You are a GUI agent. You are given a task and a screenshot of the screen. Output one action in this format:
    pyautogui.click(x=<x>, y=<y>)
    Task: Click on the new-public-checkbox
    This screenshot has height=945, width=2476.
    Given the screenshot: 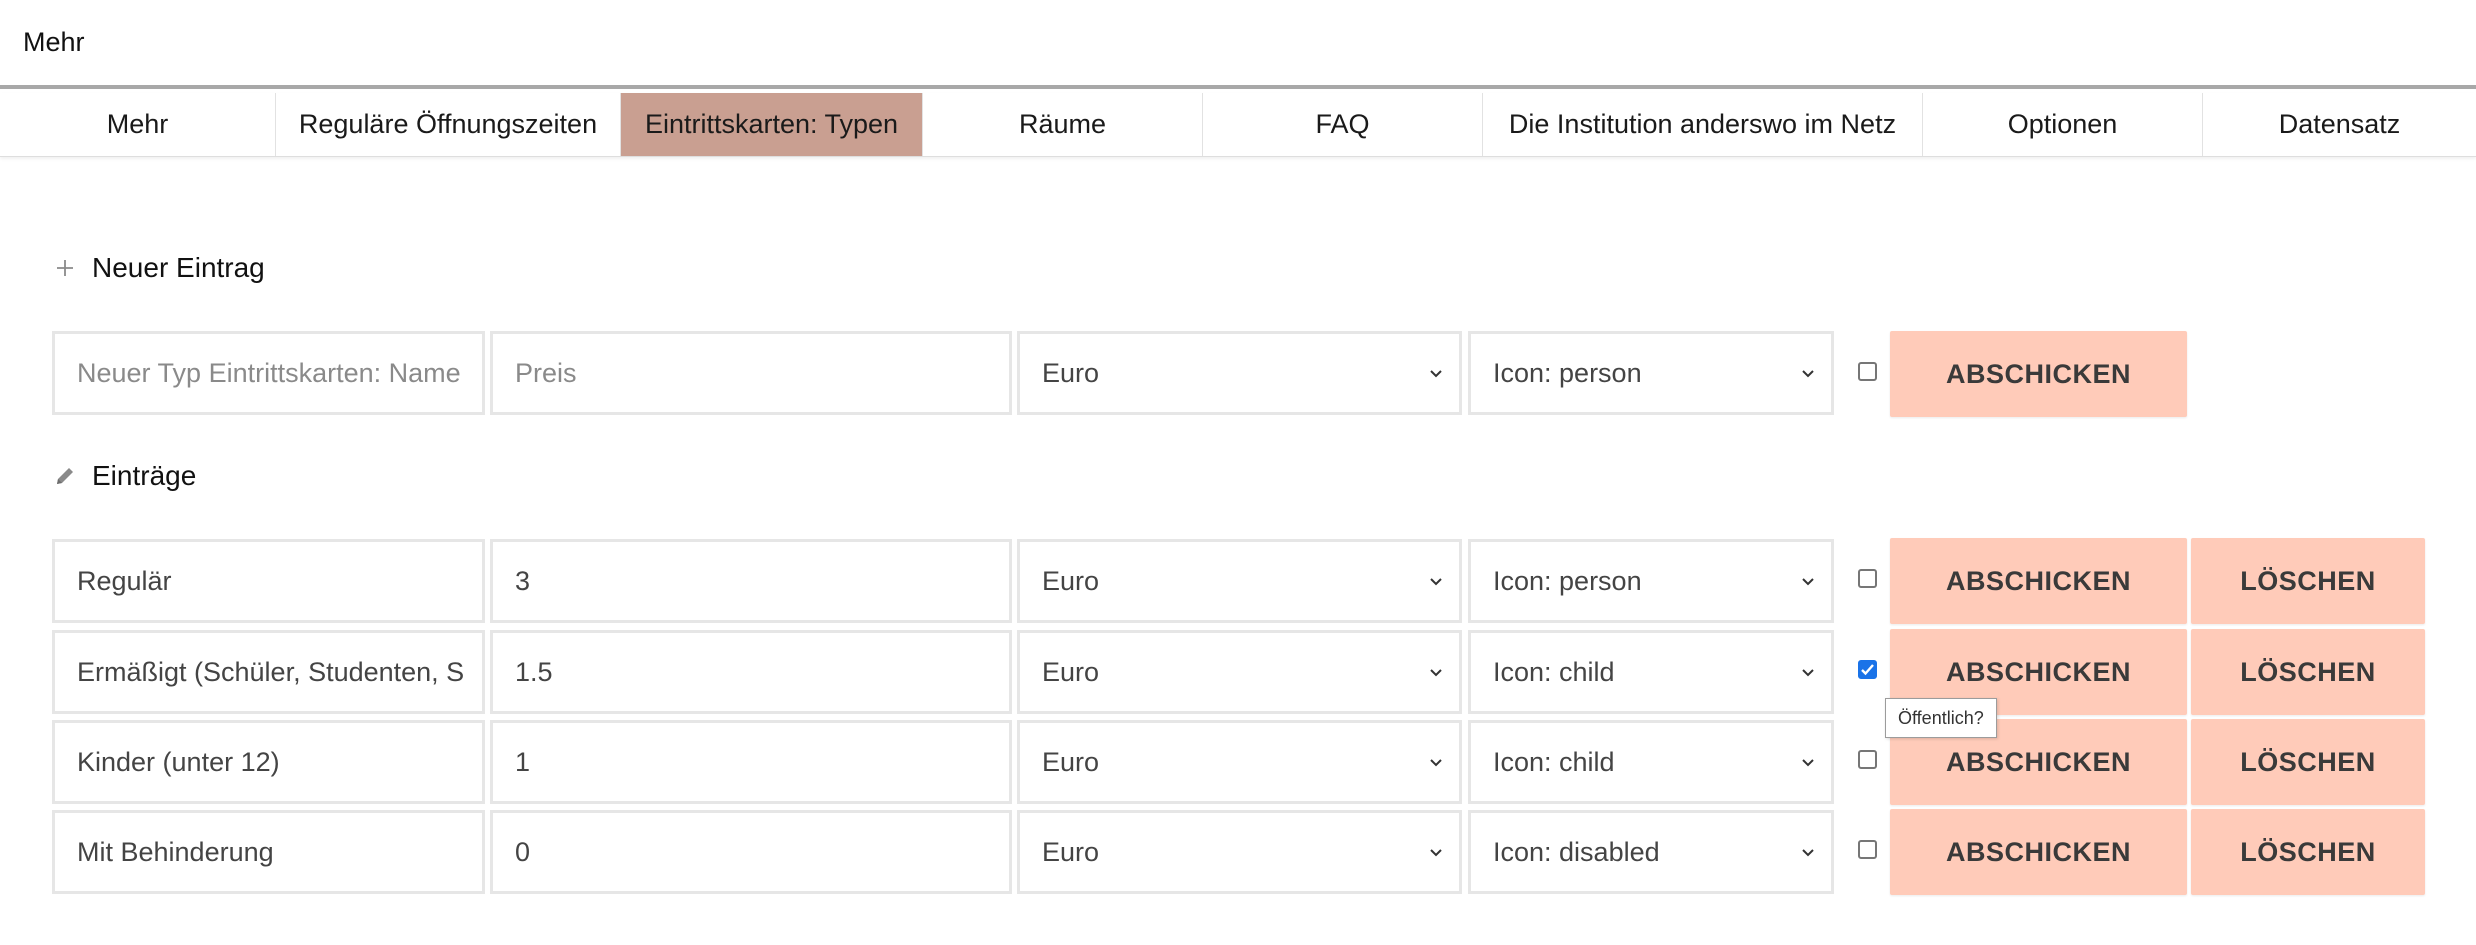 What is the action you would take?
    pyautogui.click(x=1867, y=371)
    